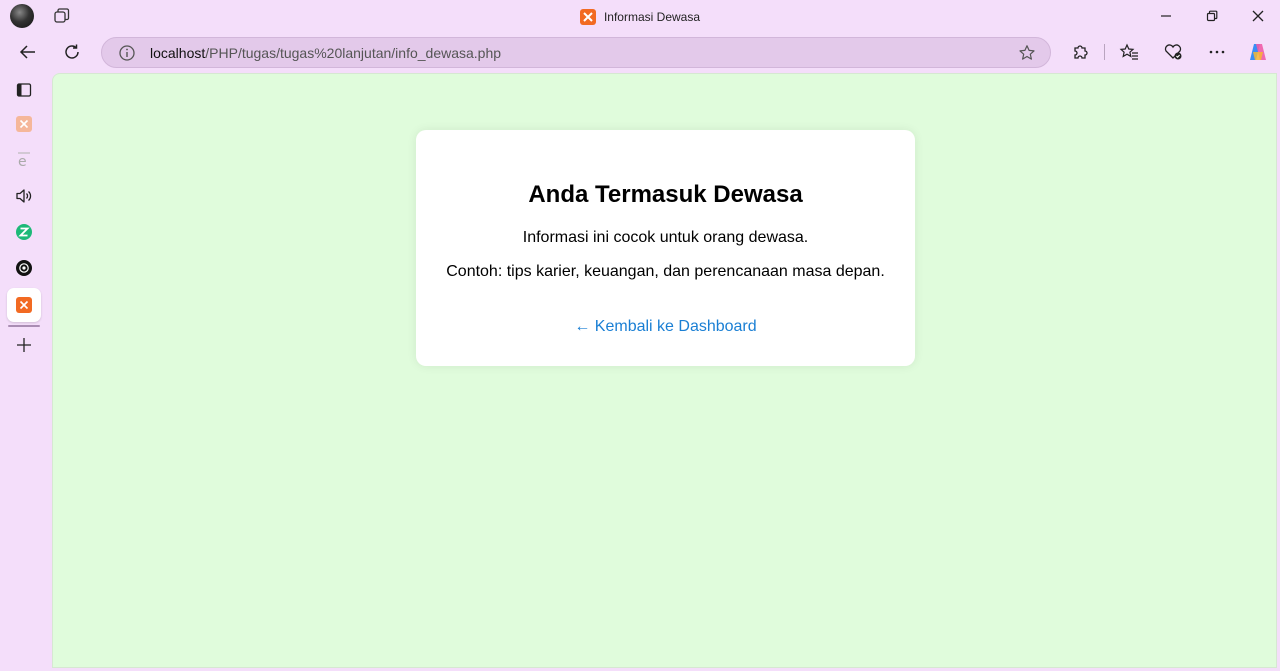 The height and width of the screenshot is (671, 1280). I want to click on sidebar-divider, so click(24, 326).